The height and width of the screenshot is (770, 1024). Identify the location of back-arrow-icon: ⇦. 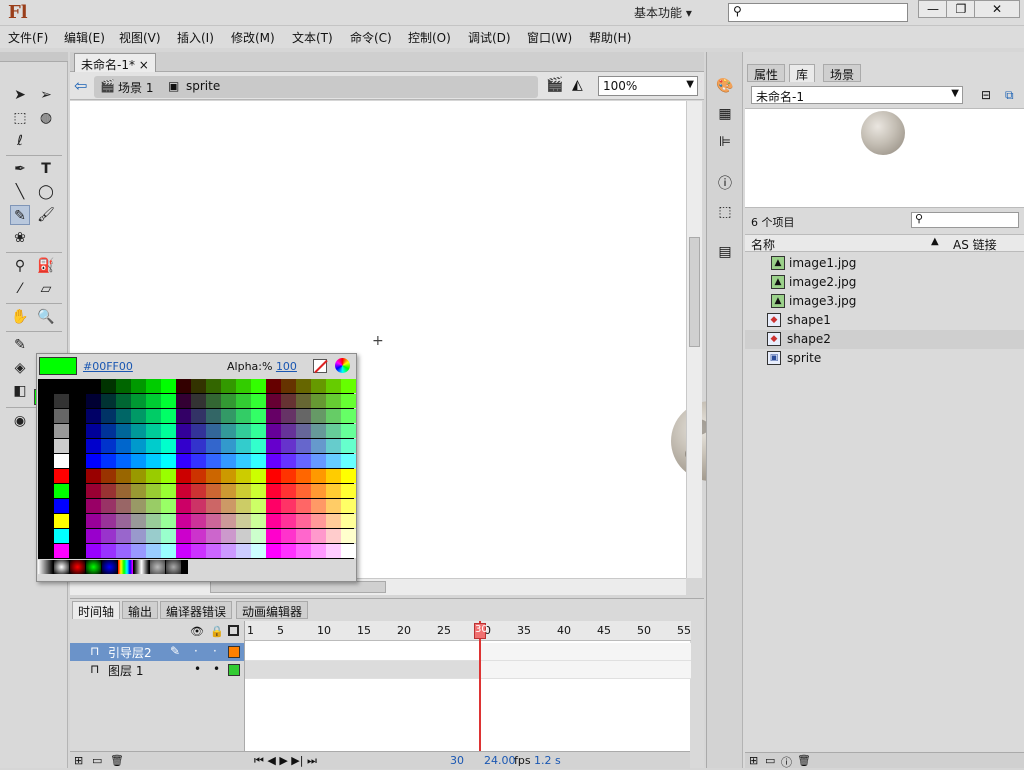
(80, 85).